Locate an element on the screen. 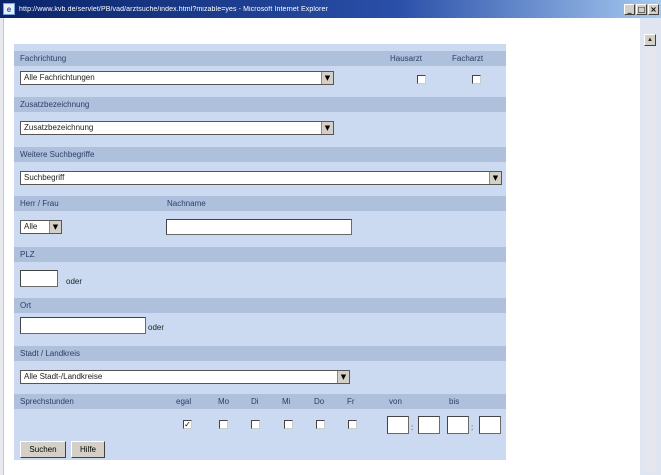 The image size is (661, 475). hausarzt-checkbox is located at coordinates (421, 79).